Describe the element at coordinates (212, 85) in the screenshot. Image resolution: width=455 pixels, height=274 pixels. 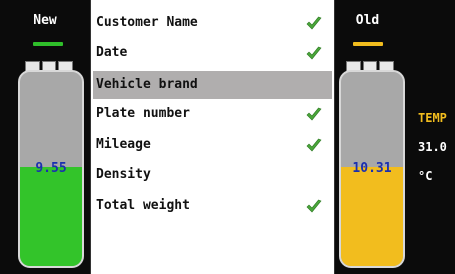
I see `list-item: Vehicle brand` at that location.